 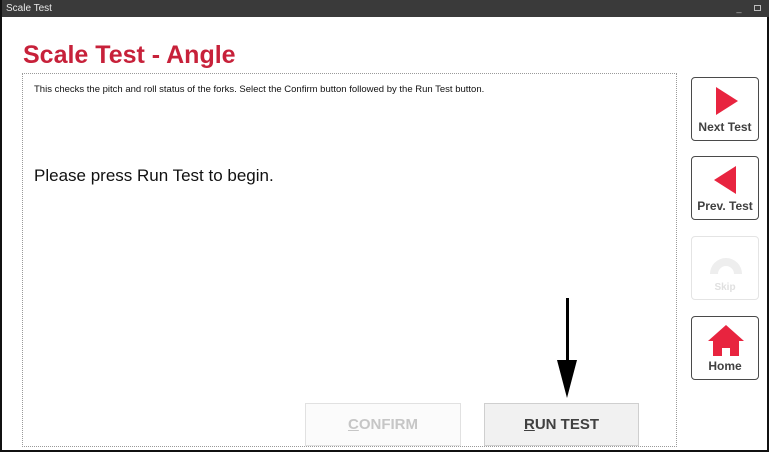 What do you see at coordinates (388, 424) in the screenshot?
I see `confirm-label: ONFIRM` at bounding box center [388, 424].